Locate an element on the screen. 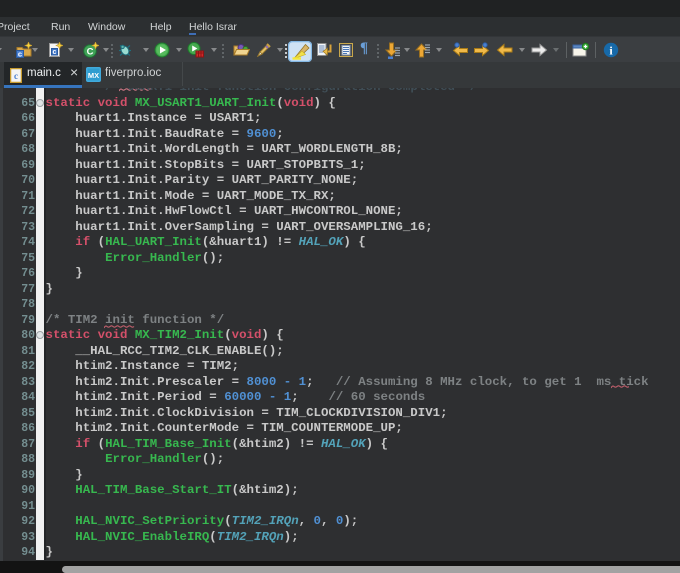  svg-text: MX is located at coordinates (93, 75).